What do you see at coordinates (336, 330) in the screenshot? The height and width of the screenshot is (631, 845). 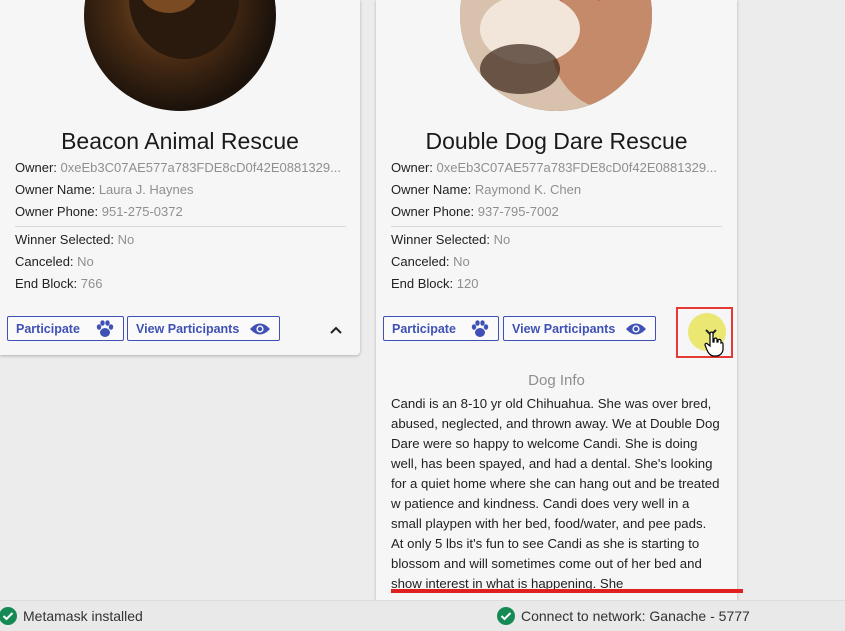 I see `chevron-up-icon` at bounding box center [336, 330].